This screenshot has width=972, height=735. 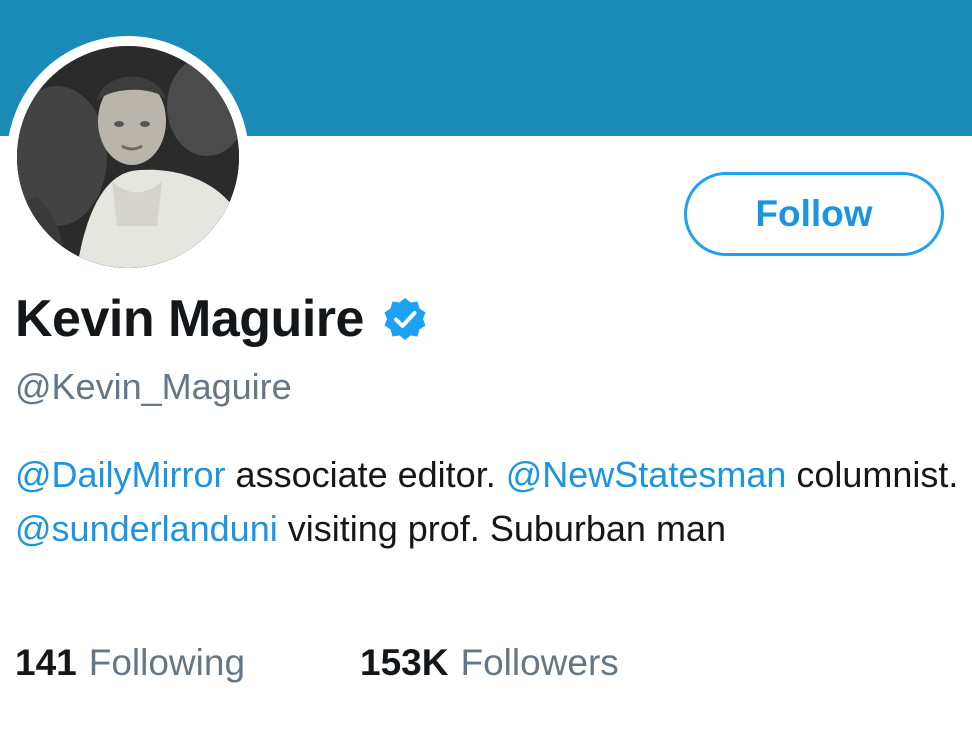 I want to click on following-stat: 141 Following, so click(x=130, y=663).